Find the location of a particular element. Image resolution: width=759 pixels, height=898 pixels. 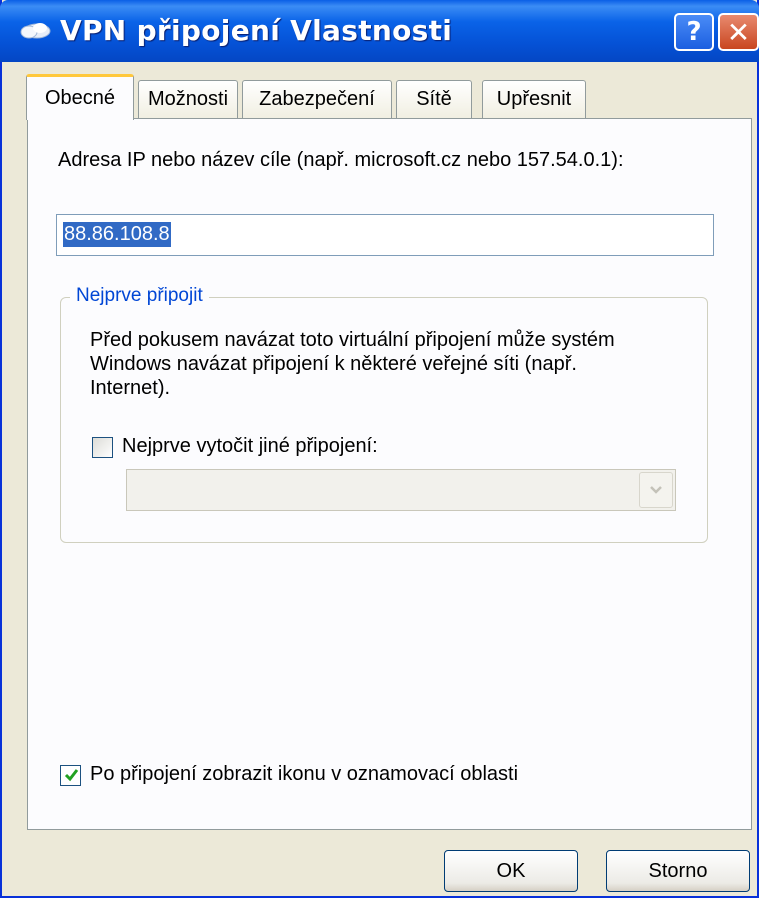

dial-connection-select is located at coordinates (401, 490).